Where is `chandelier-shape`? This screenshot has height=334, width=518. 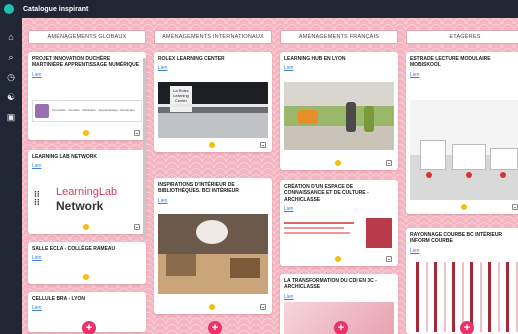
chandelier-shape is located at coordinates (212, 232).